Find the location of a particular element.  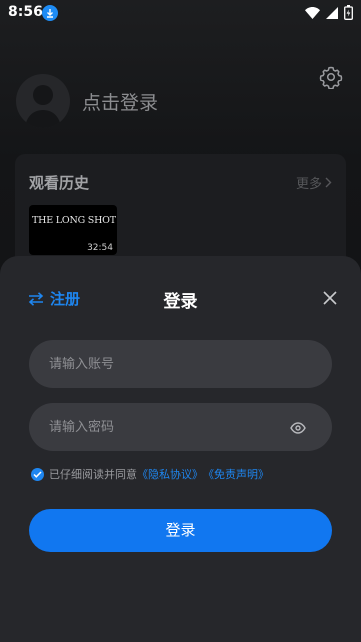

history-more-link: 更多 is located at coordinates (314, 182).